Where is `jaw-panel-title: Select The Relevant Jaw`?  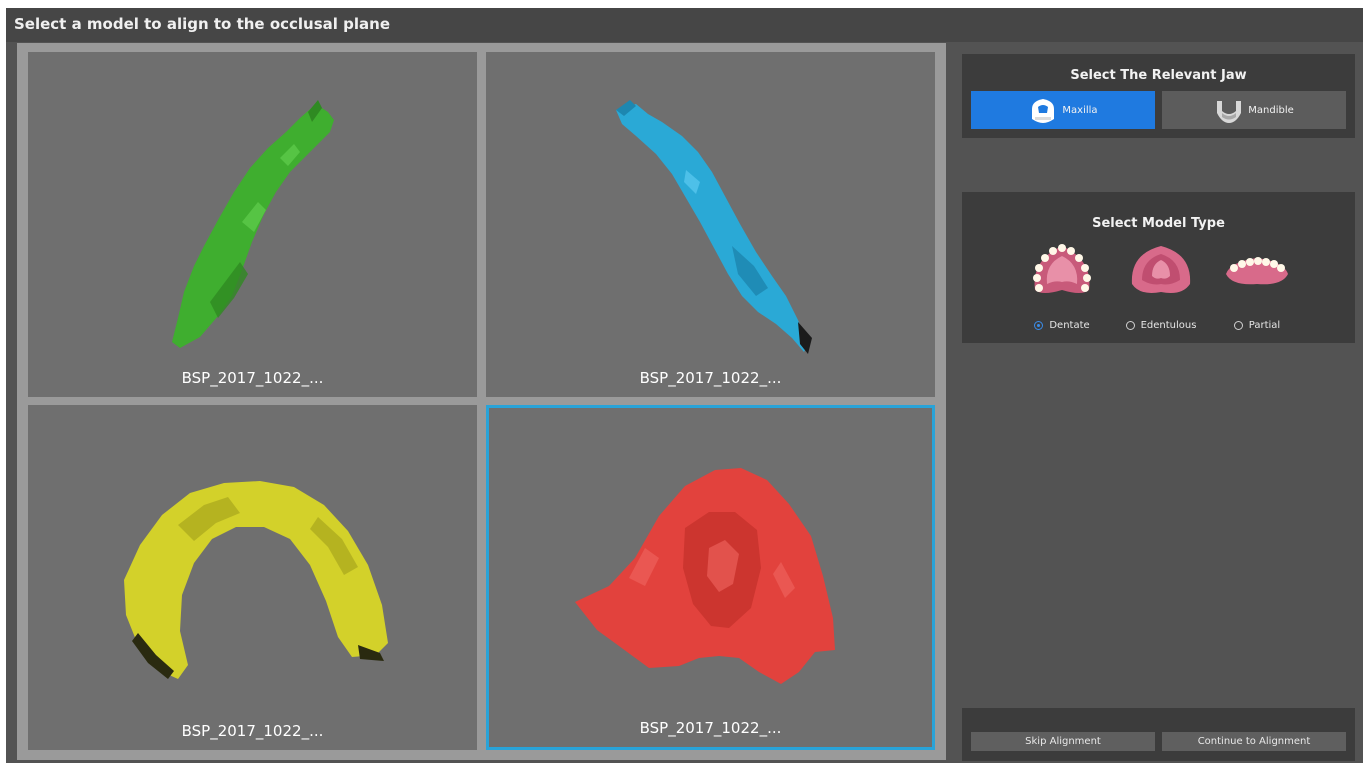 jaw-panel-title: Select The Relevant Jaw is located at coordinates (1158, 75).